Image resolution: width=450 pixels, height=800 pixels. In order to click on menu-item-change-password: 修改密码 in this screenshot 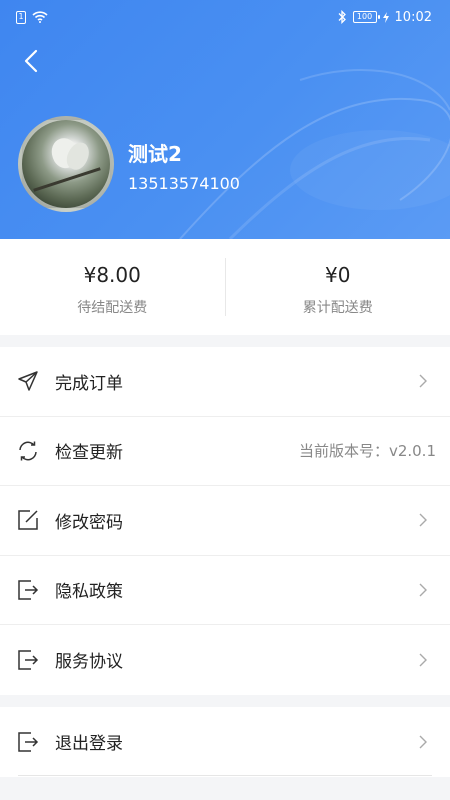, I will do `click(225, 521)`.